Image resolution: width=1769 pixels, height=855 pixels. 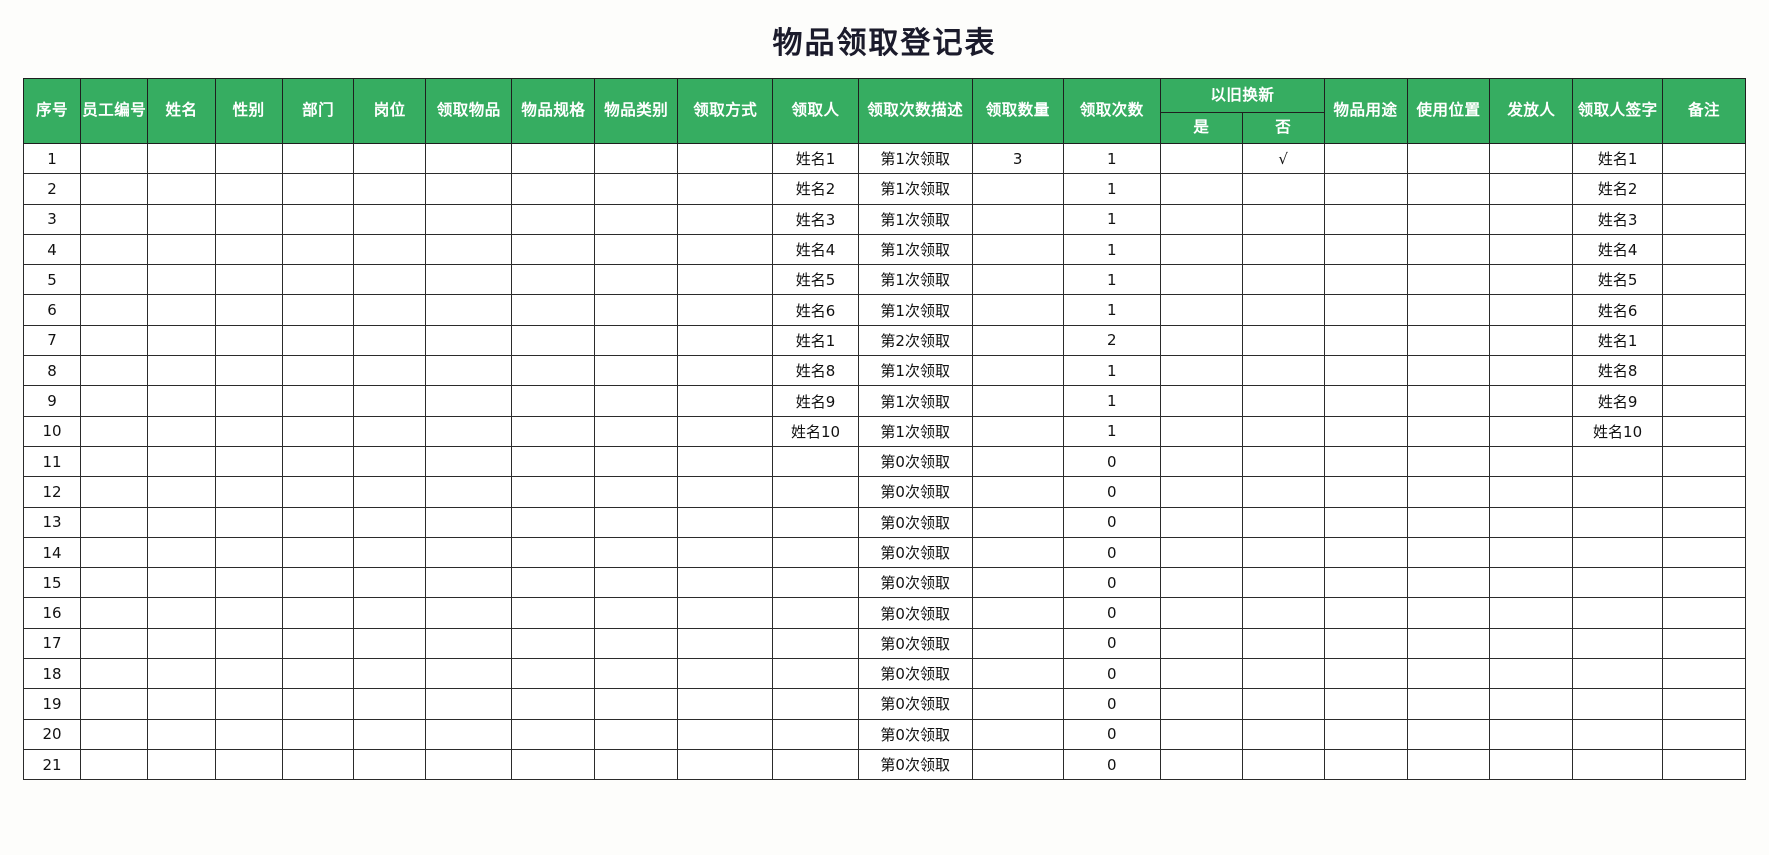 What do you see at coordinates (815, 189) in the screenshot?
I see `cell-receiver: 姓名2` at bounding box center [815, 189].